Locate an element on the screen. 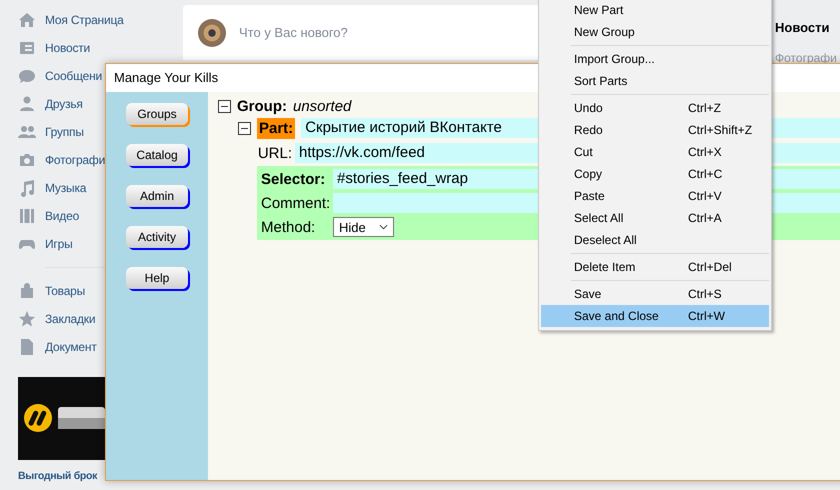 The image size is (840, 490). group-label: Group: is located at coordinates (262, 106).